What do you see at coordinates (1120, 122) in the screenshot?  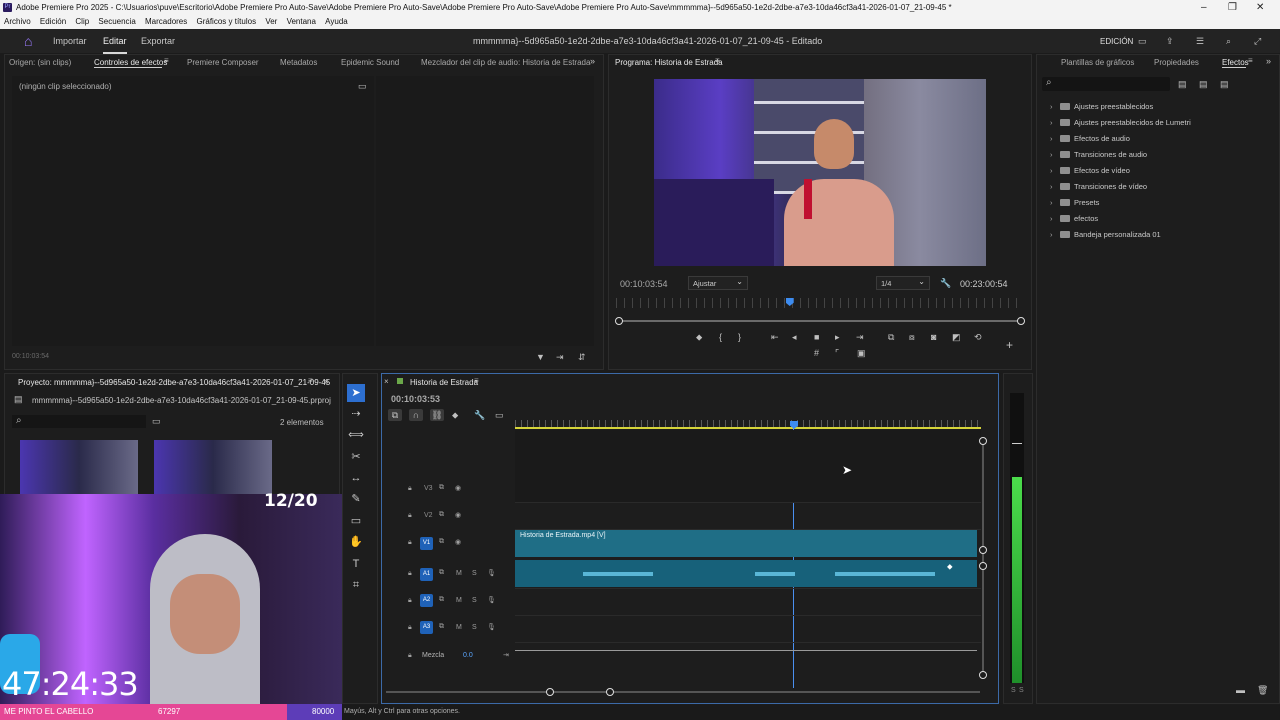 I see `effects-folder-item: › Ajustes preestablecidos de Lumetri` at bounding box center [1120, 122].